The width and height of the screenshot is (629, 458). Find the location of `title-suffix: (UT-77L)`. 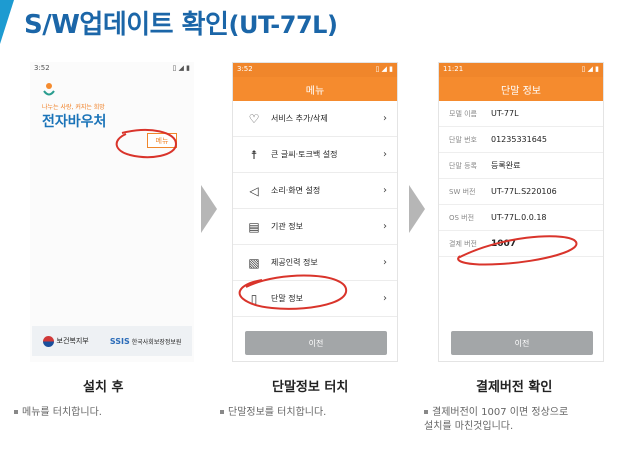

title-suffix: (UT-77L) is located at coordinates (283, 25).